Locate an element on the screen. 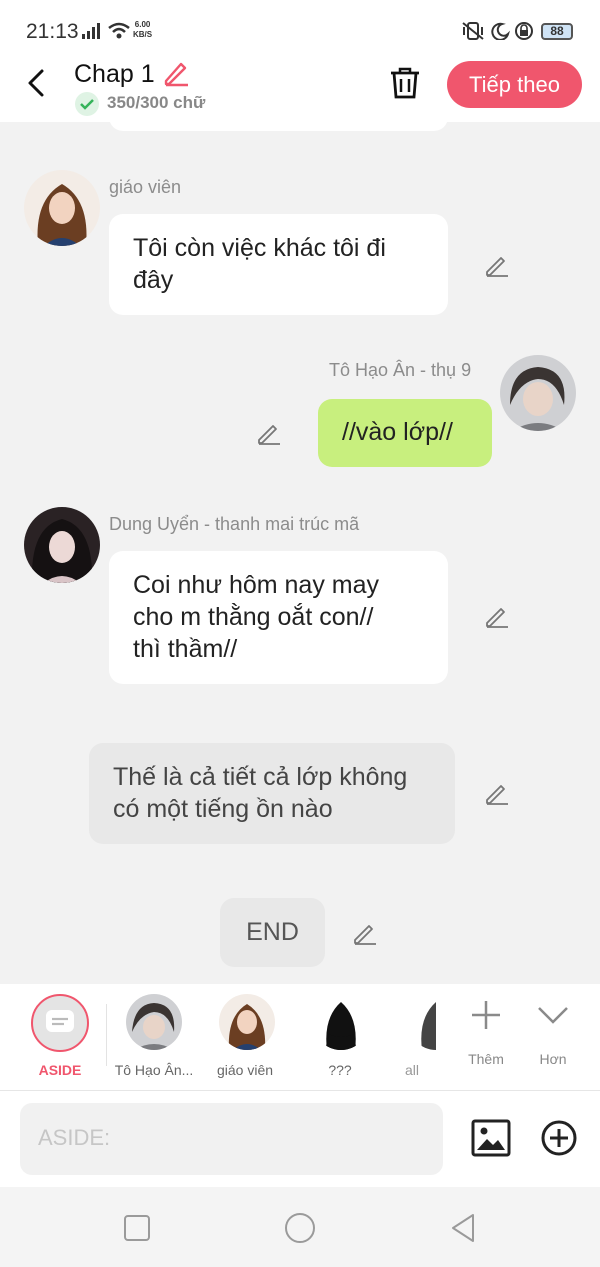 Image resolution: width=600 pixels, height=1267 pixels. system-nav-bar is located at coordinates (300, 1227).